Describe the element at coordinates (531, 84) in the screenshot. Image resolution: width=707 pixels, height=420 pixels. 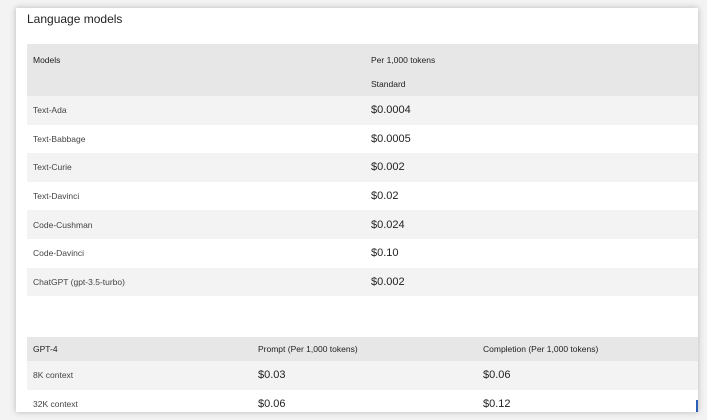
I see `header-standard: Standard` at that location.